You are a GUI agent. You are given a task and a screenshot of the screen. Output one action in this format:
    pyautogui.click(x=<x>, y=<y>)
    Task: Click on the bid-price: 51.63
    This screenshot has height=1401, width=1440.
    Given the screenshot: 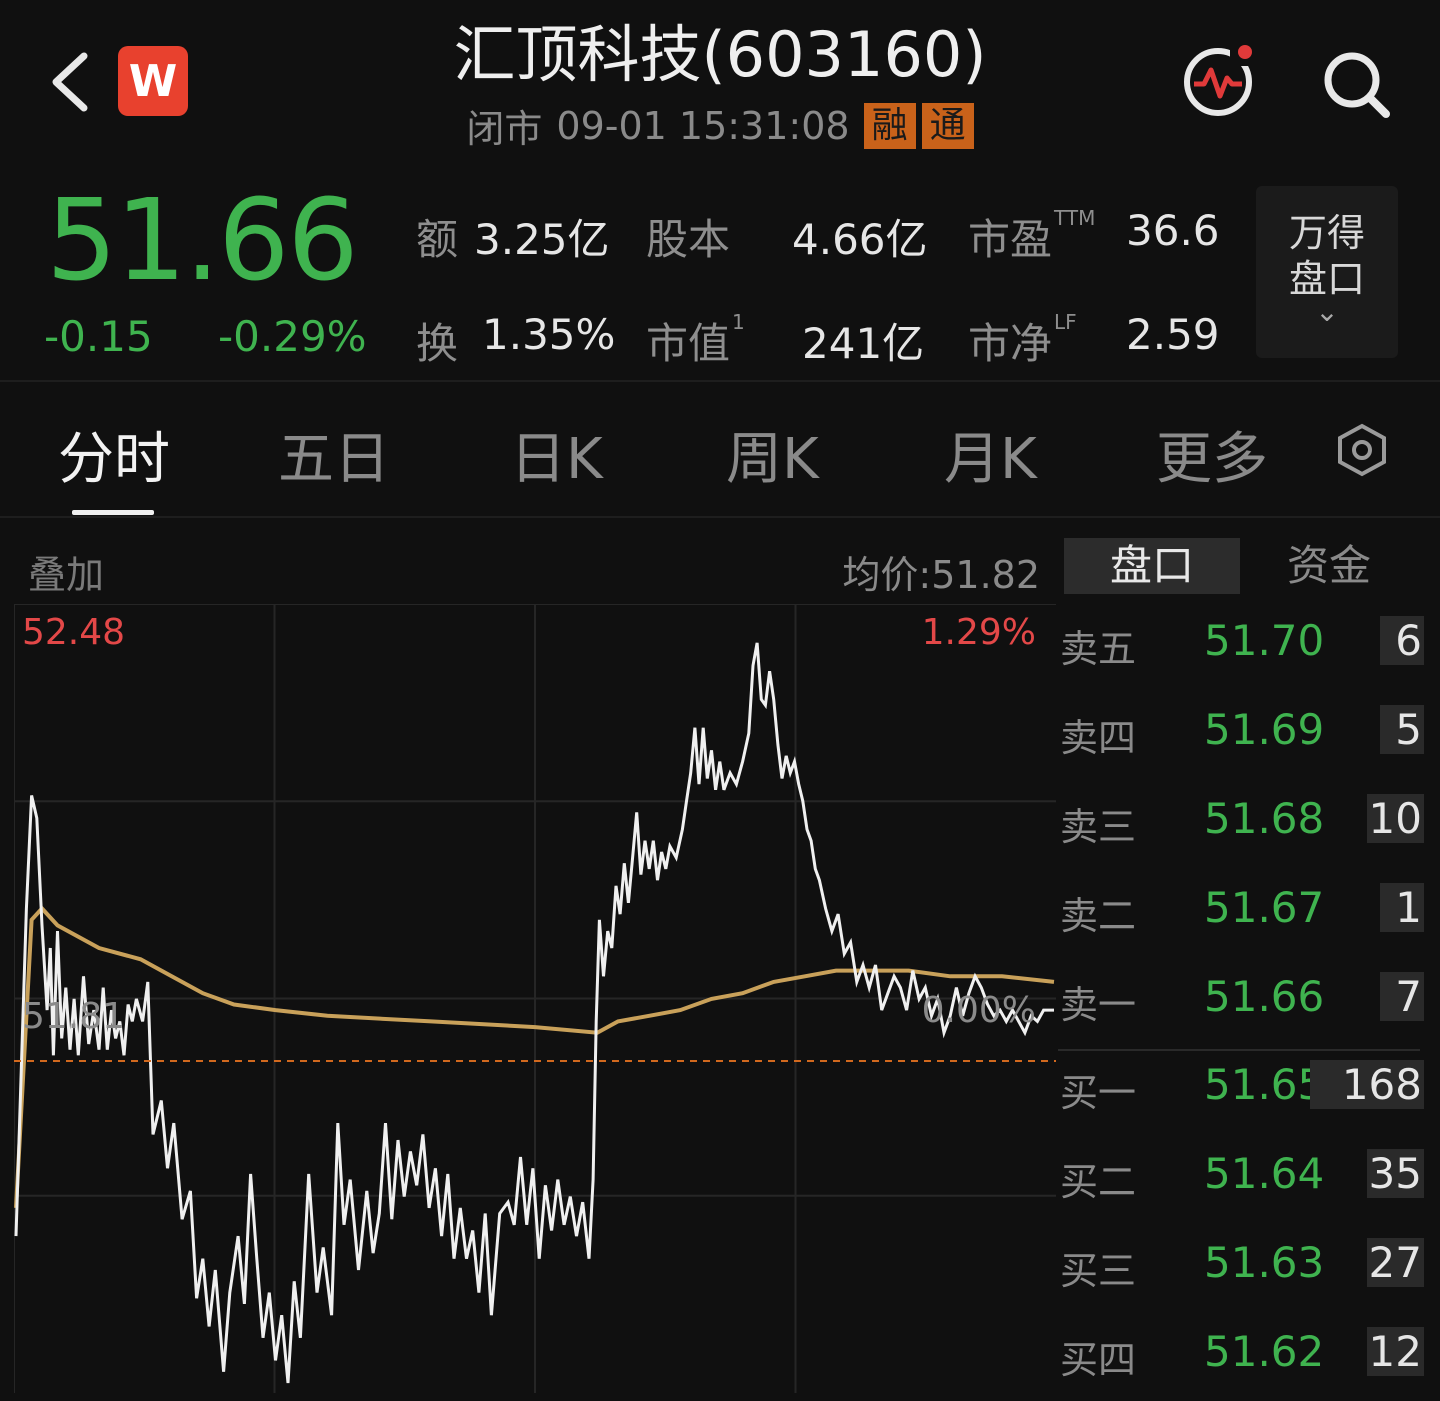 What is the action you would take?
    pyautogui.click(x=1264, y=1262)
    